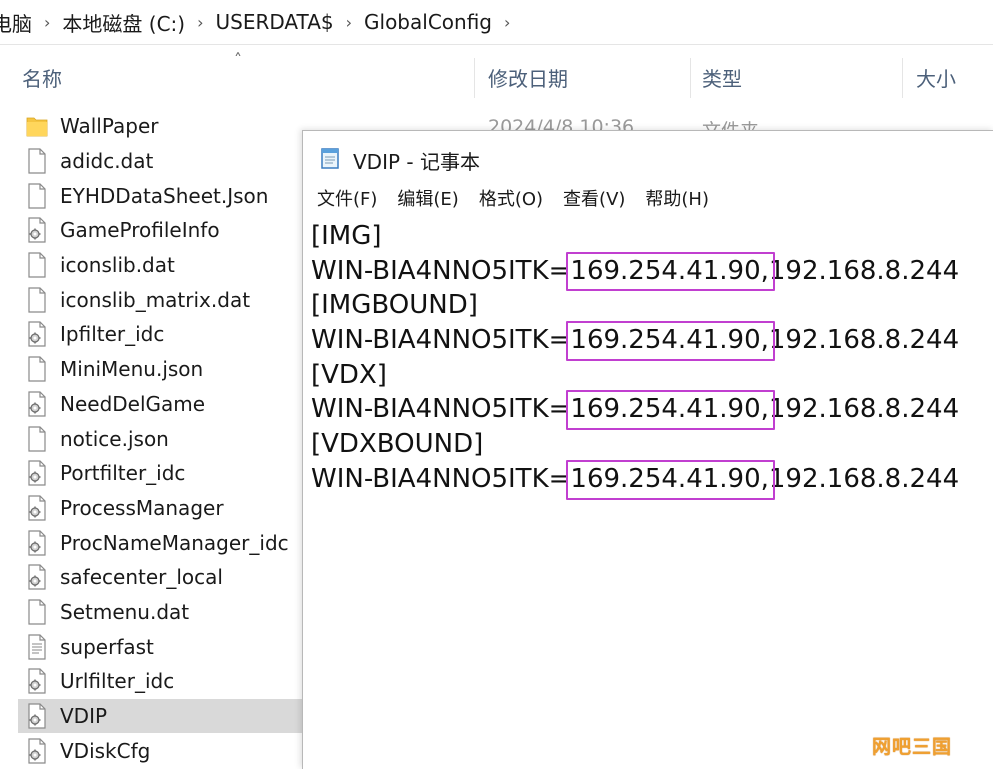  Describe the element at coordinates (722, 78) in the screenshot. I see `column-header-type-label: 类型` at that location.